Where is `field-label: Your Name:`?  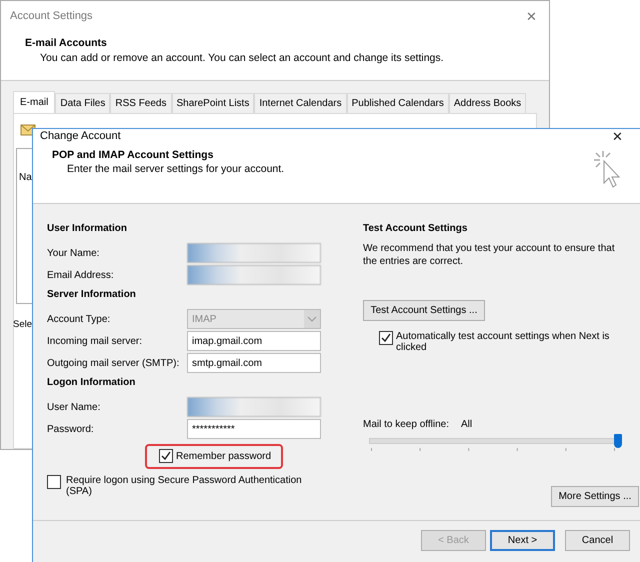 field-label: Your Name: is located at coordinates (73, 253).